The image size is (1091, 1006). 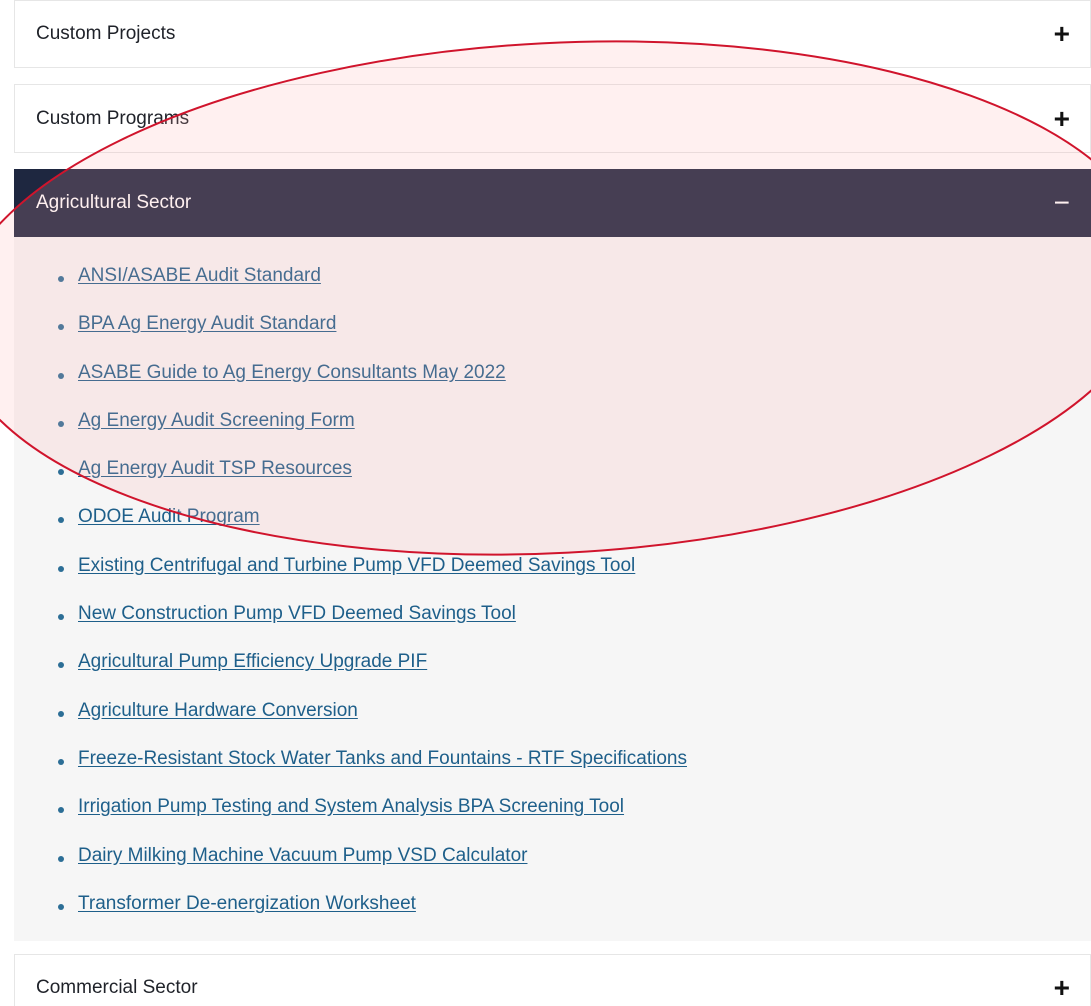 I want to click on resource-link: BPA Ag Energy Audit Standard, so click(x=207, y=324).